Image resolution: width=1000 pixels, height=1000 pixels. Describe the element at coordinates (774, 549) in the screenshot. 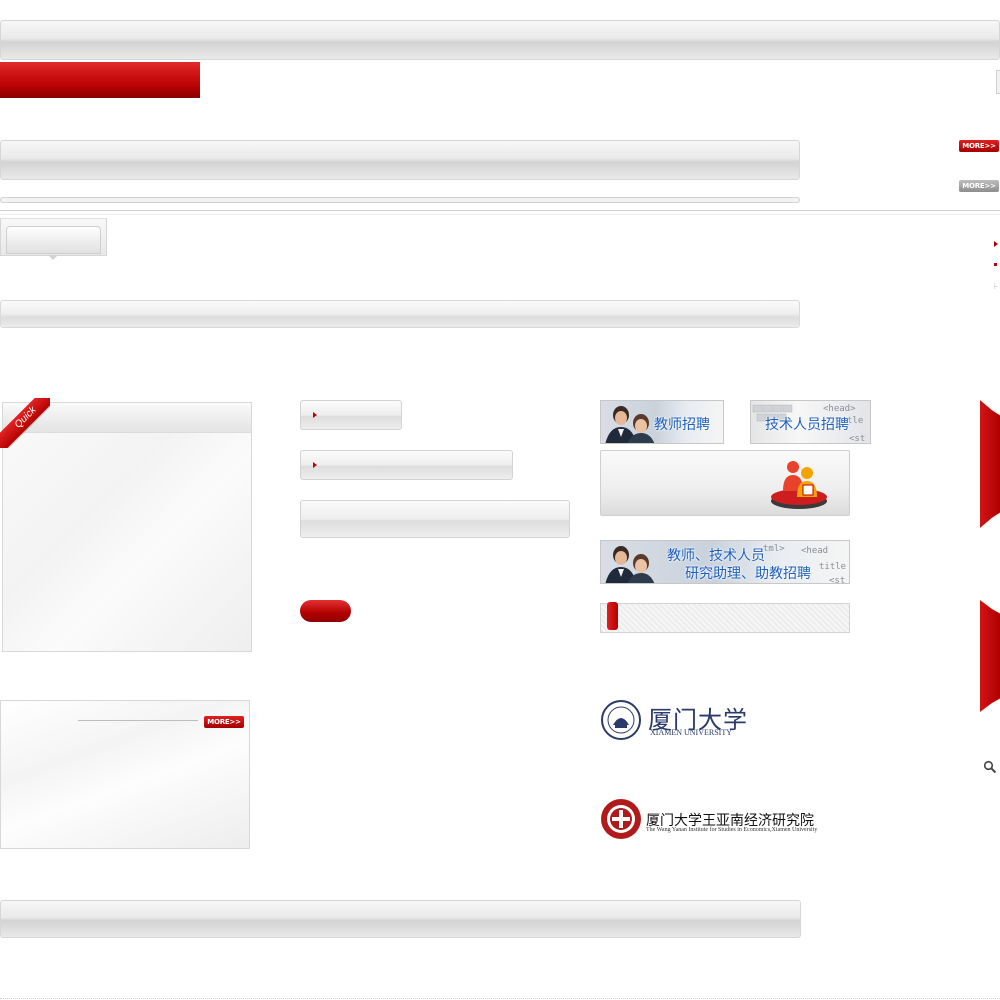

I see `svg-text: tml>` at that location.